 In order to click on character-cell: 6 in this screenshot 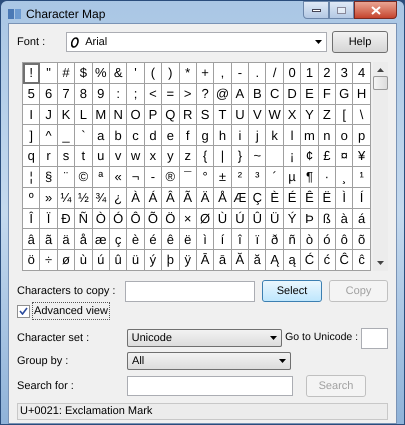, I will do `click(49, 94)`.